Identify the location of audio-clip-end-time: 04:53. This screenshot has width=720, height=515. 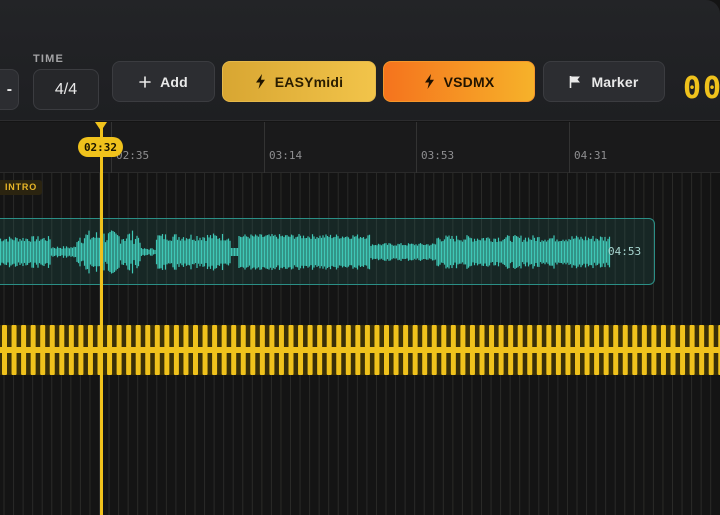
(625, 251).